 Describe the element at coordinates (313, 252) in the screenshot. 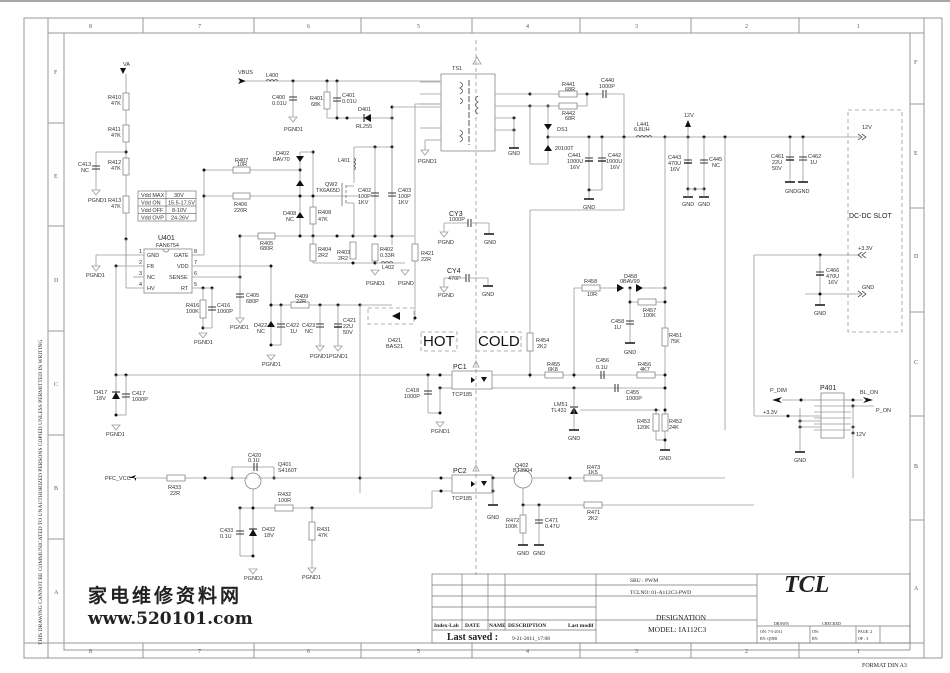

I see `resistor-r404` at that location.